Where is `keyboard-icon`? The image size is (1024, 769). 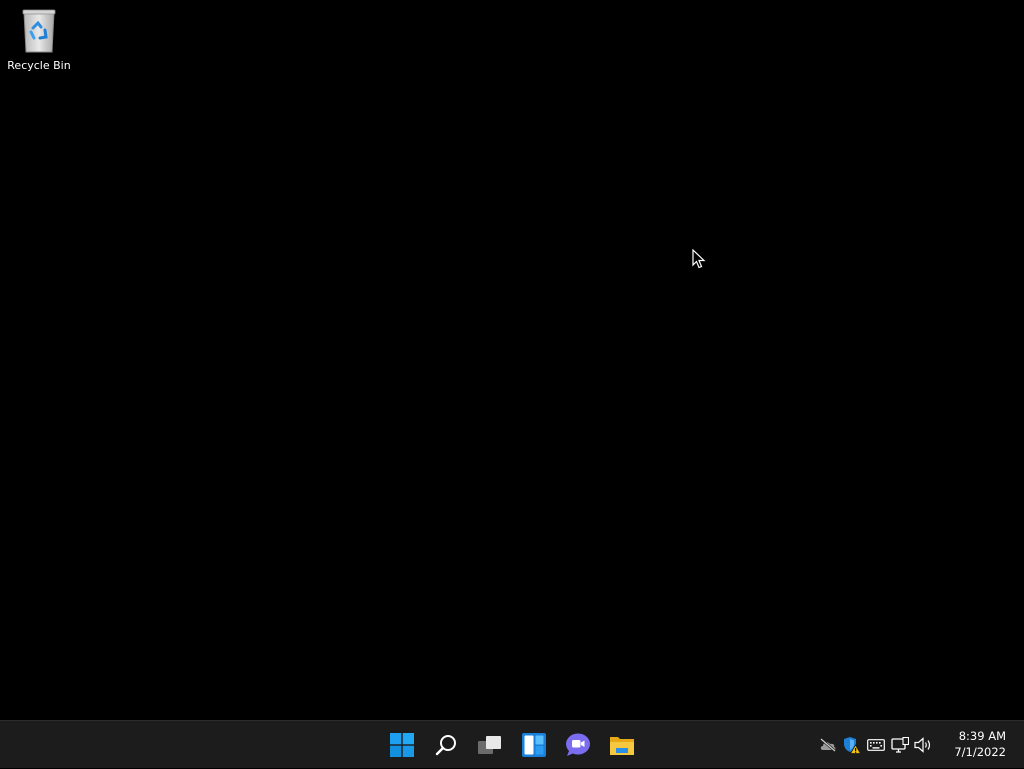 keyboard-icon is located at coordinates (876, 745).